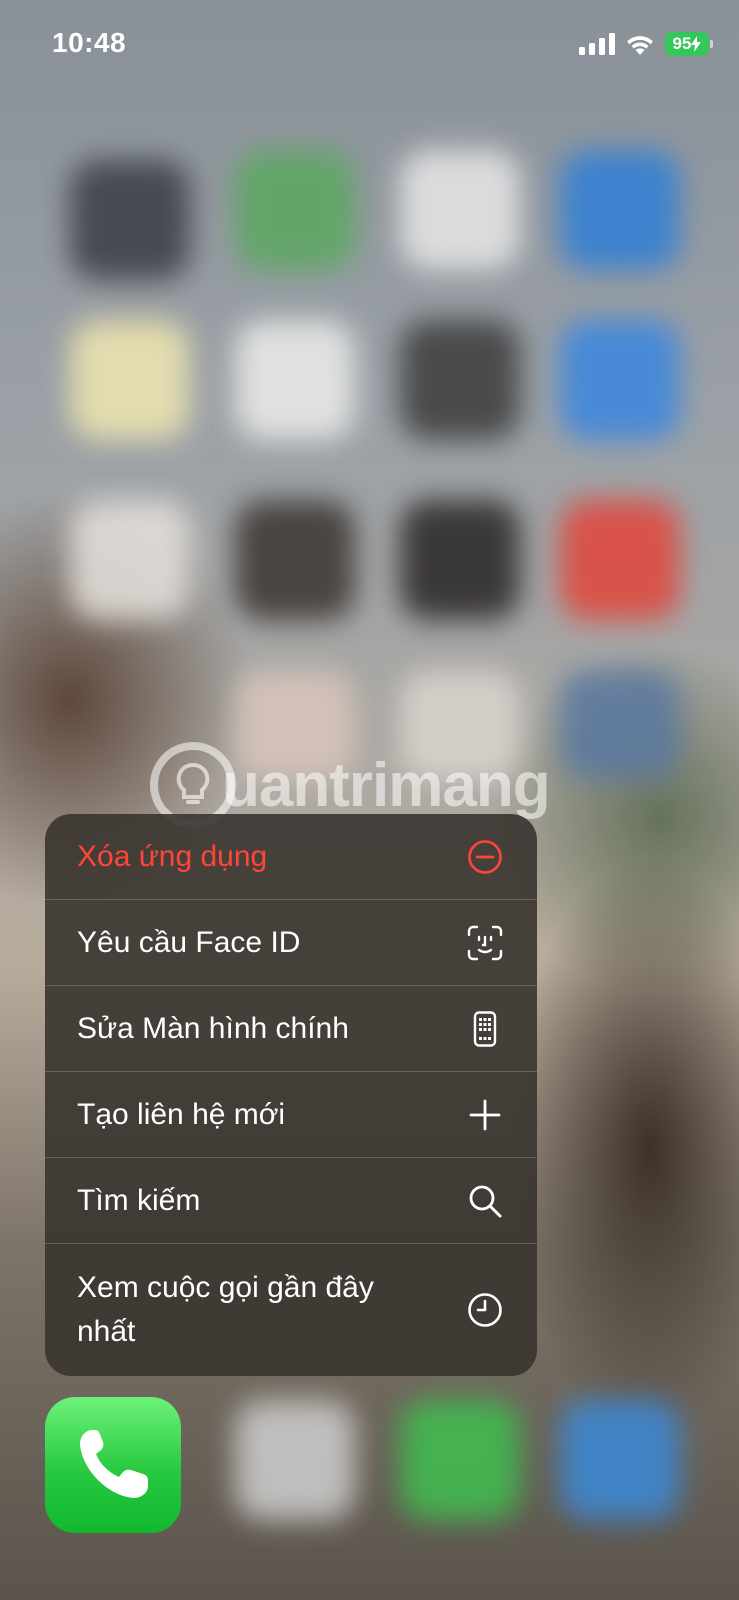 Image resolution: width=739 pixels, height=1600 pixels. Describe the element at coordinates (386, 785) in the screenshot. I see `watermark-text: uantrimang` at that location.